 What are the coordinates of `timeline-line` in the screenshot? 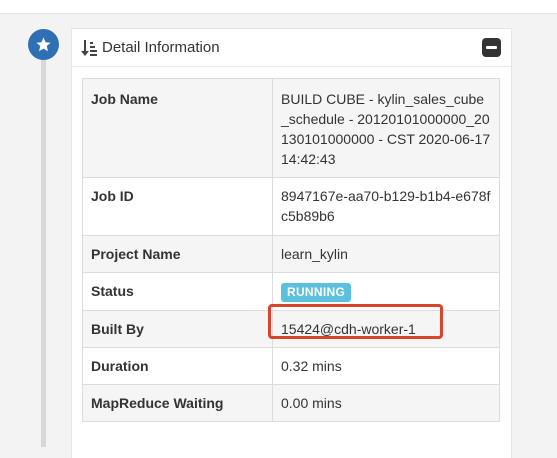 It's located at (43, 245).